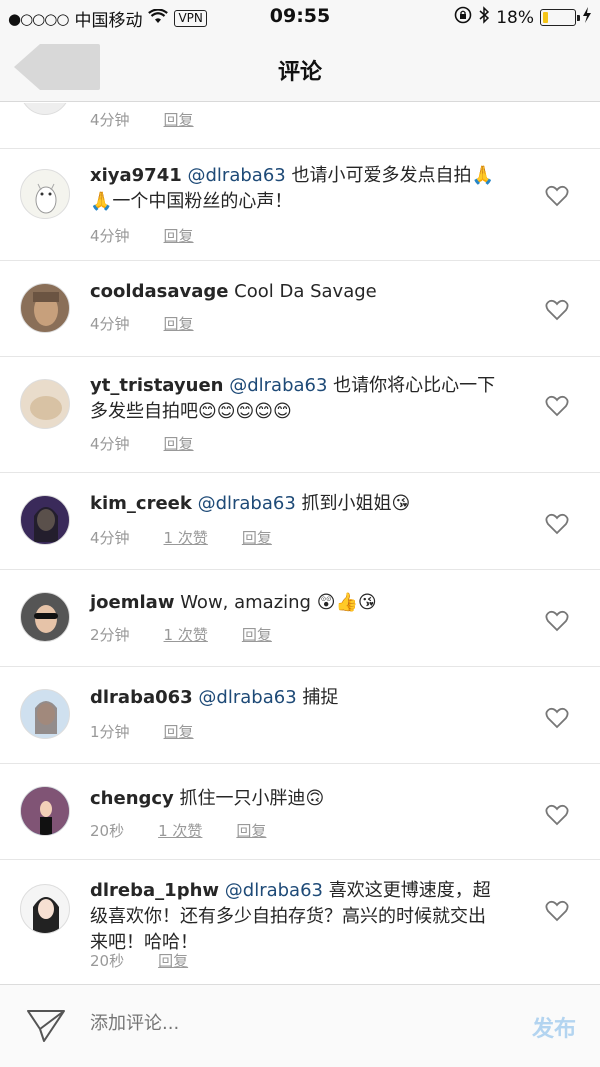  What do you see at coordinates (141, 697) in the screenshot?
I see `comment-username: dlraba063` at bounding box center [141, 697].